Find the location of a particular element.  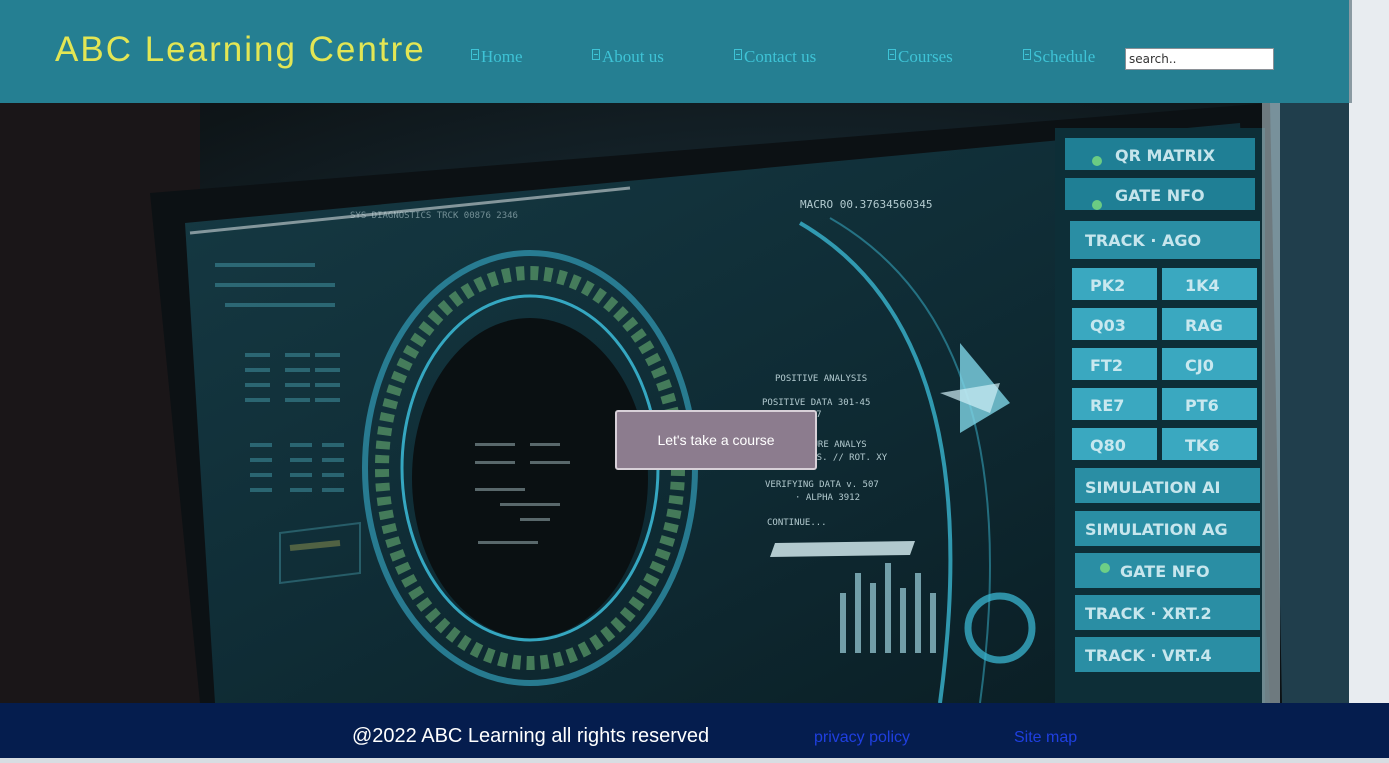

scrollbar-edge is located at coordinates (1350, 51).